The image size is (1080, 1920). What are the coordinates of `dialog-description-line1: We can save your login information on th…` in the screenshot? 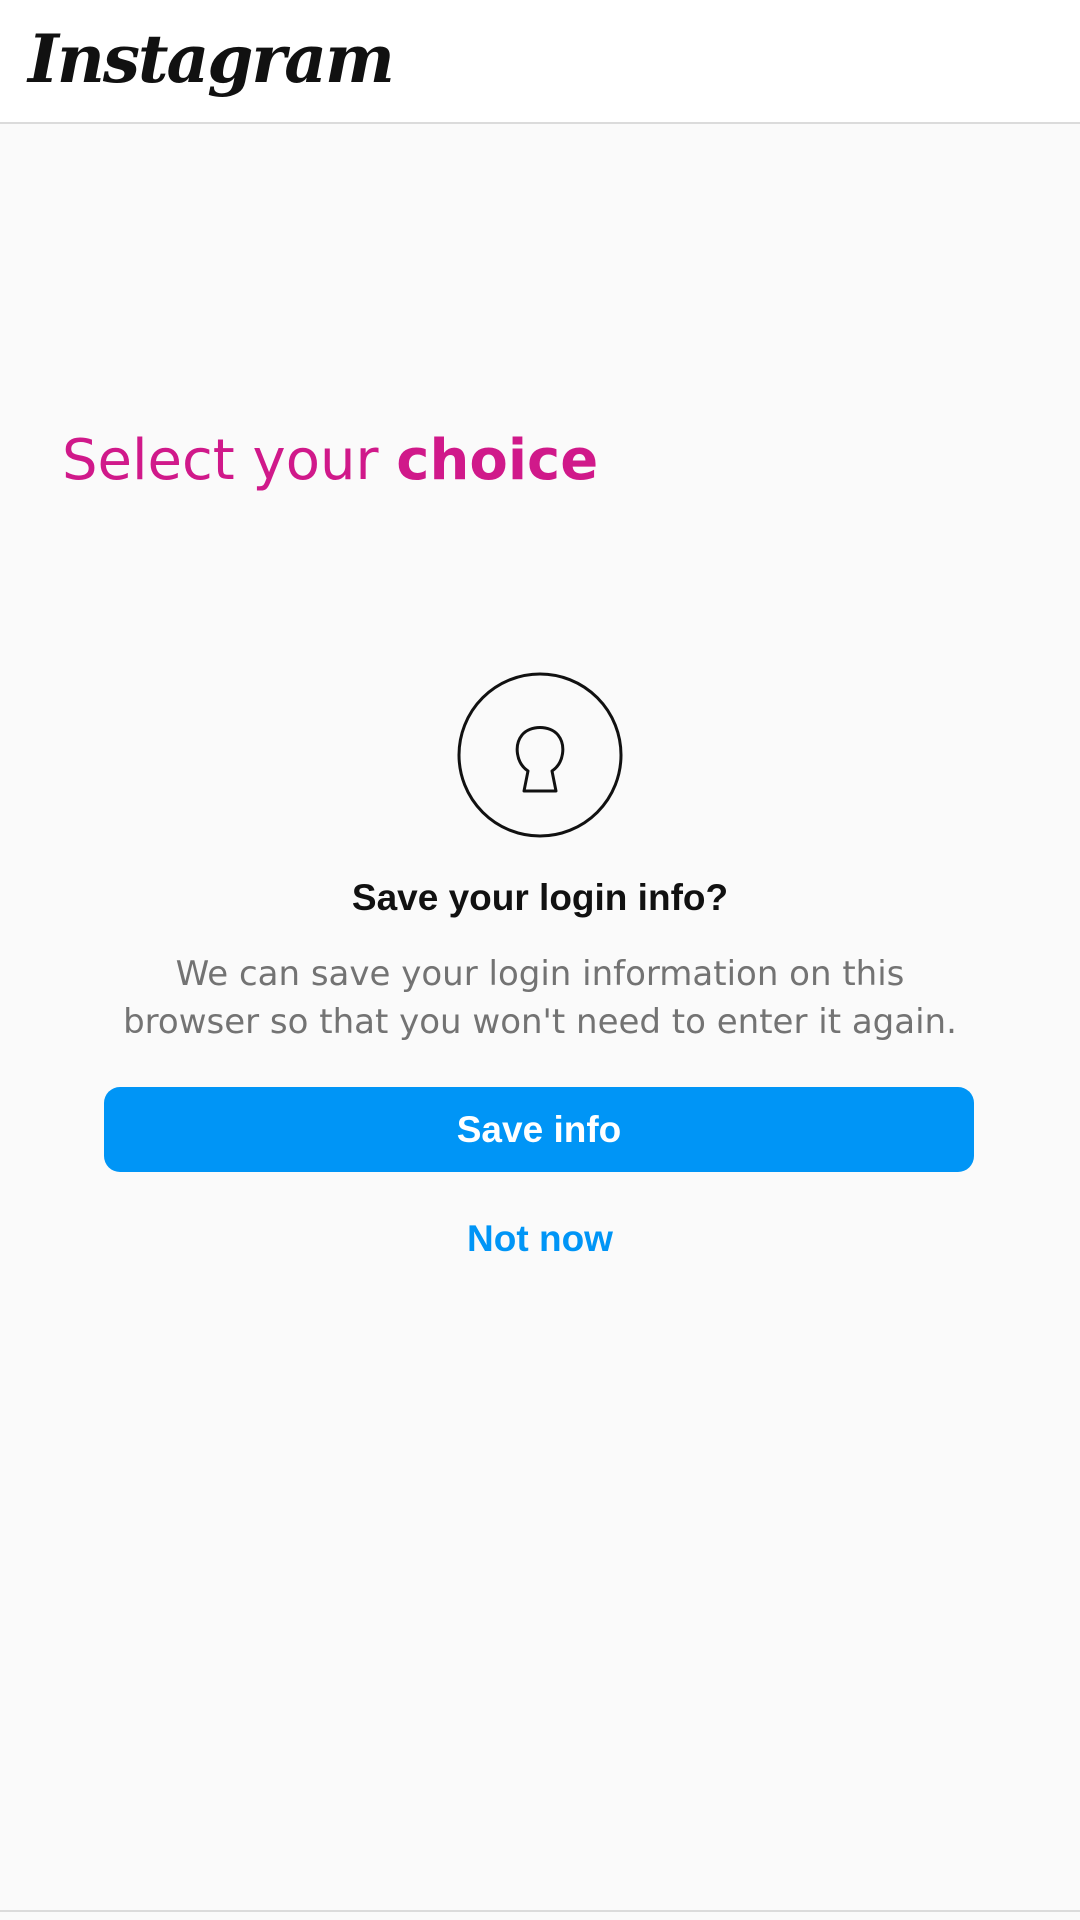 It's located at (540, 974).